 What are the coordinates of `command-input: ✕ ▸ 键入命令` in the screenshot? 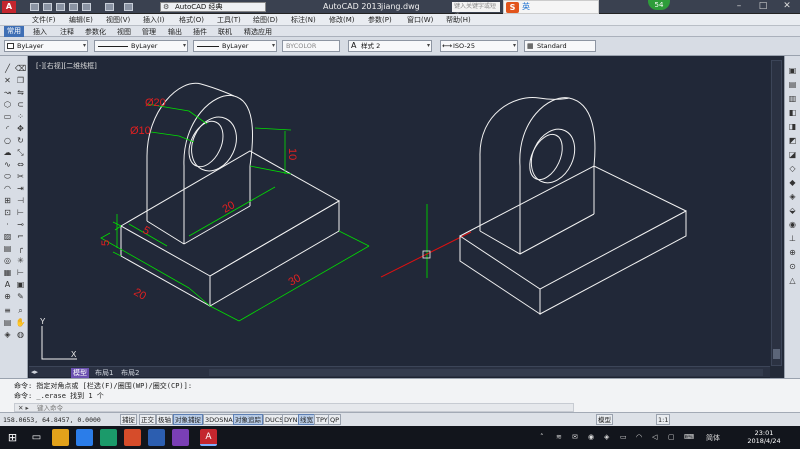 It's located at (294, 407).